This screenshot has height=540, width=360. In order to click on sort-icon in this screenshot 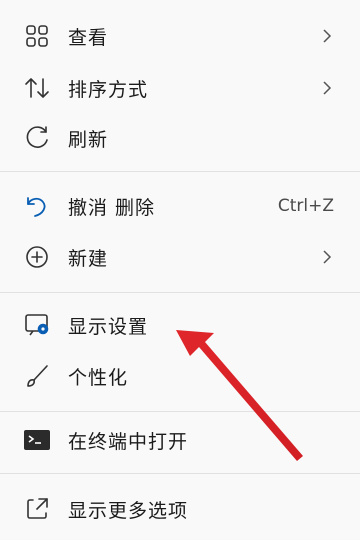, I will do `click(37, 88)`.